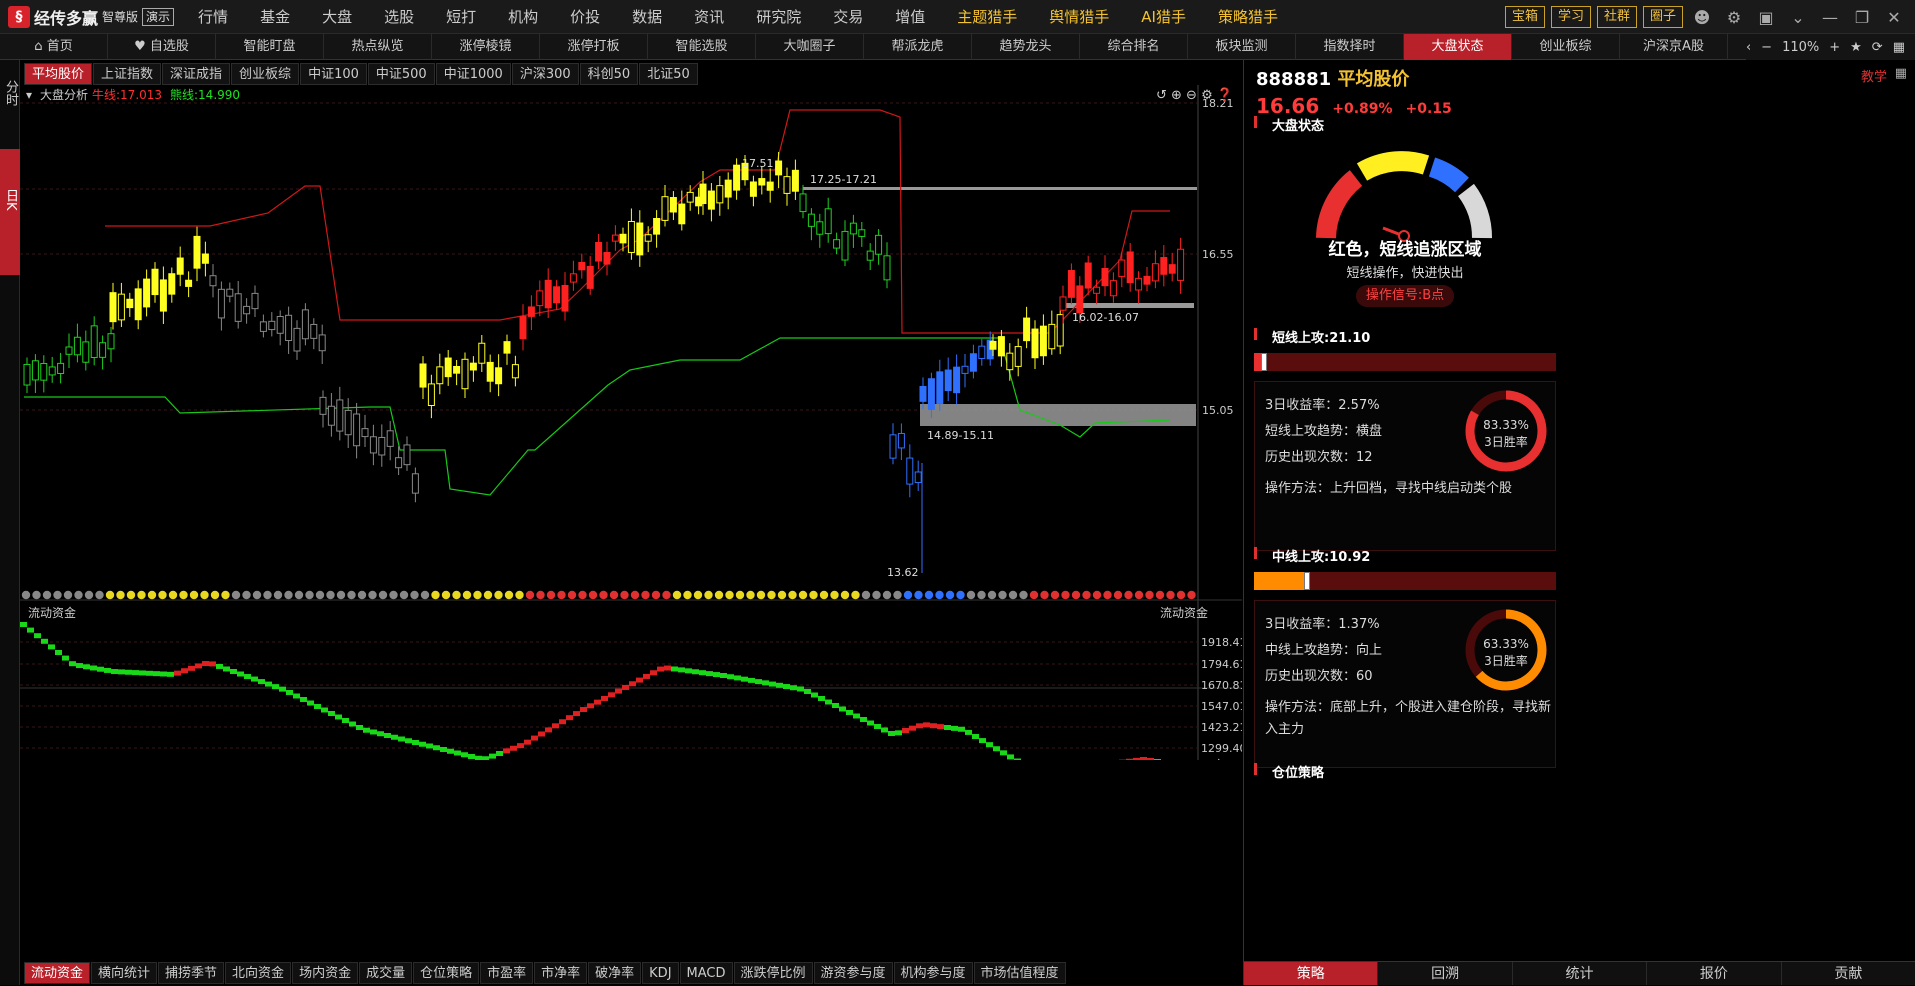 This screenshot has height=986, width=1915. Describe the element at coordinates (58, 74) in the screenshot. I see `index-tab-0: 平均股价` at that location.